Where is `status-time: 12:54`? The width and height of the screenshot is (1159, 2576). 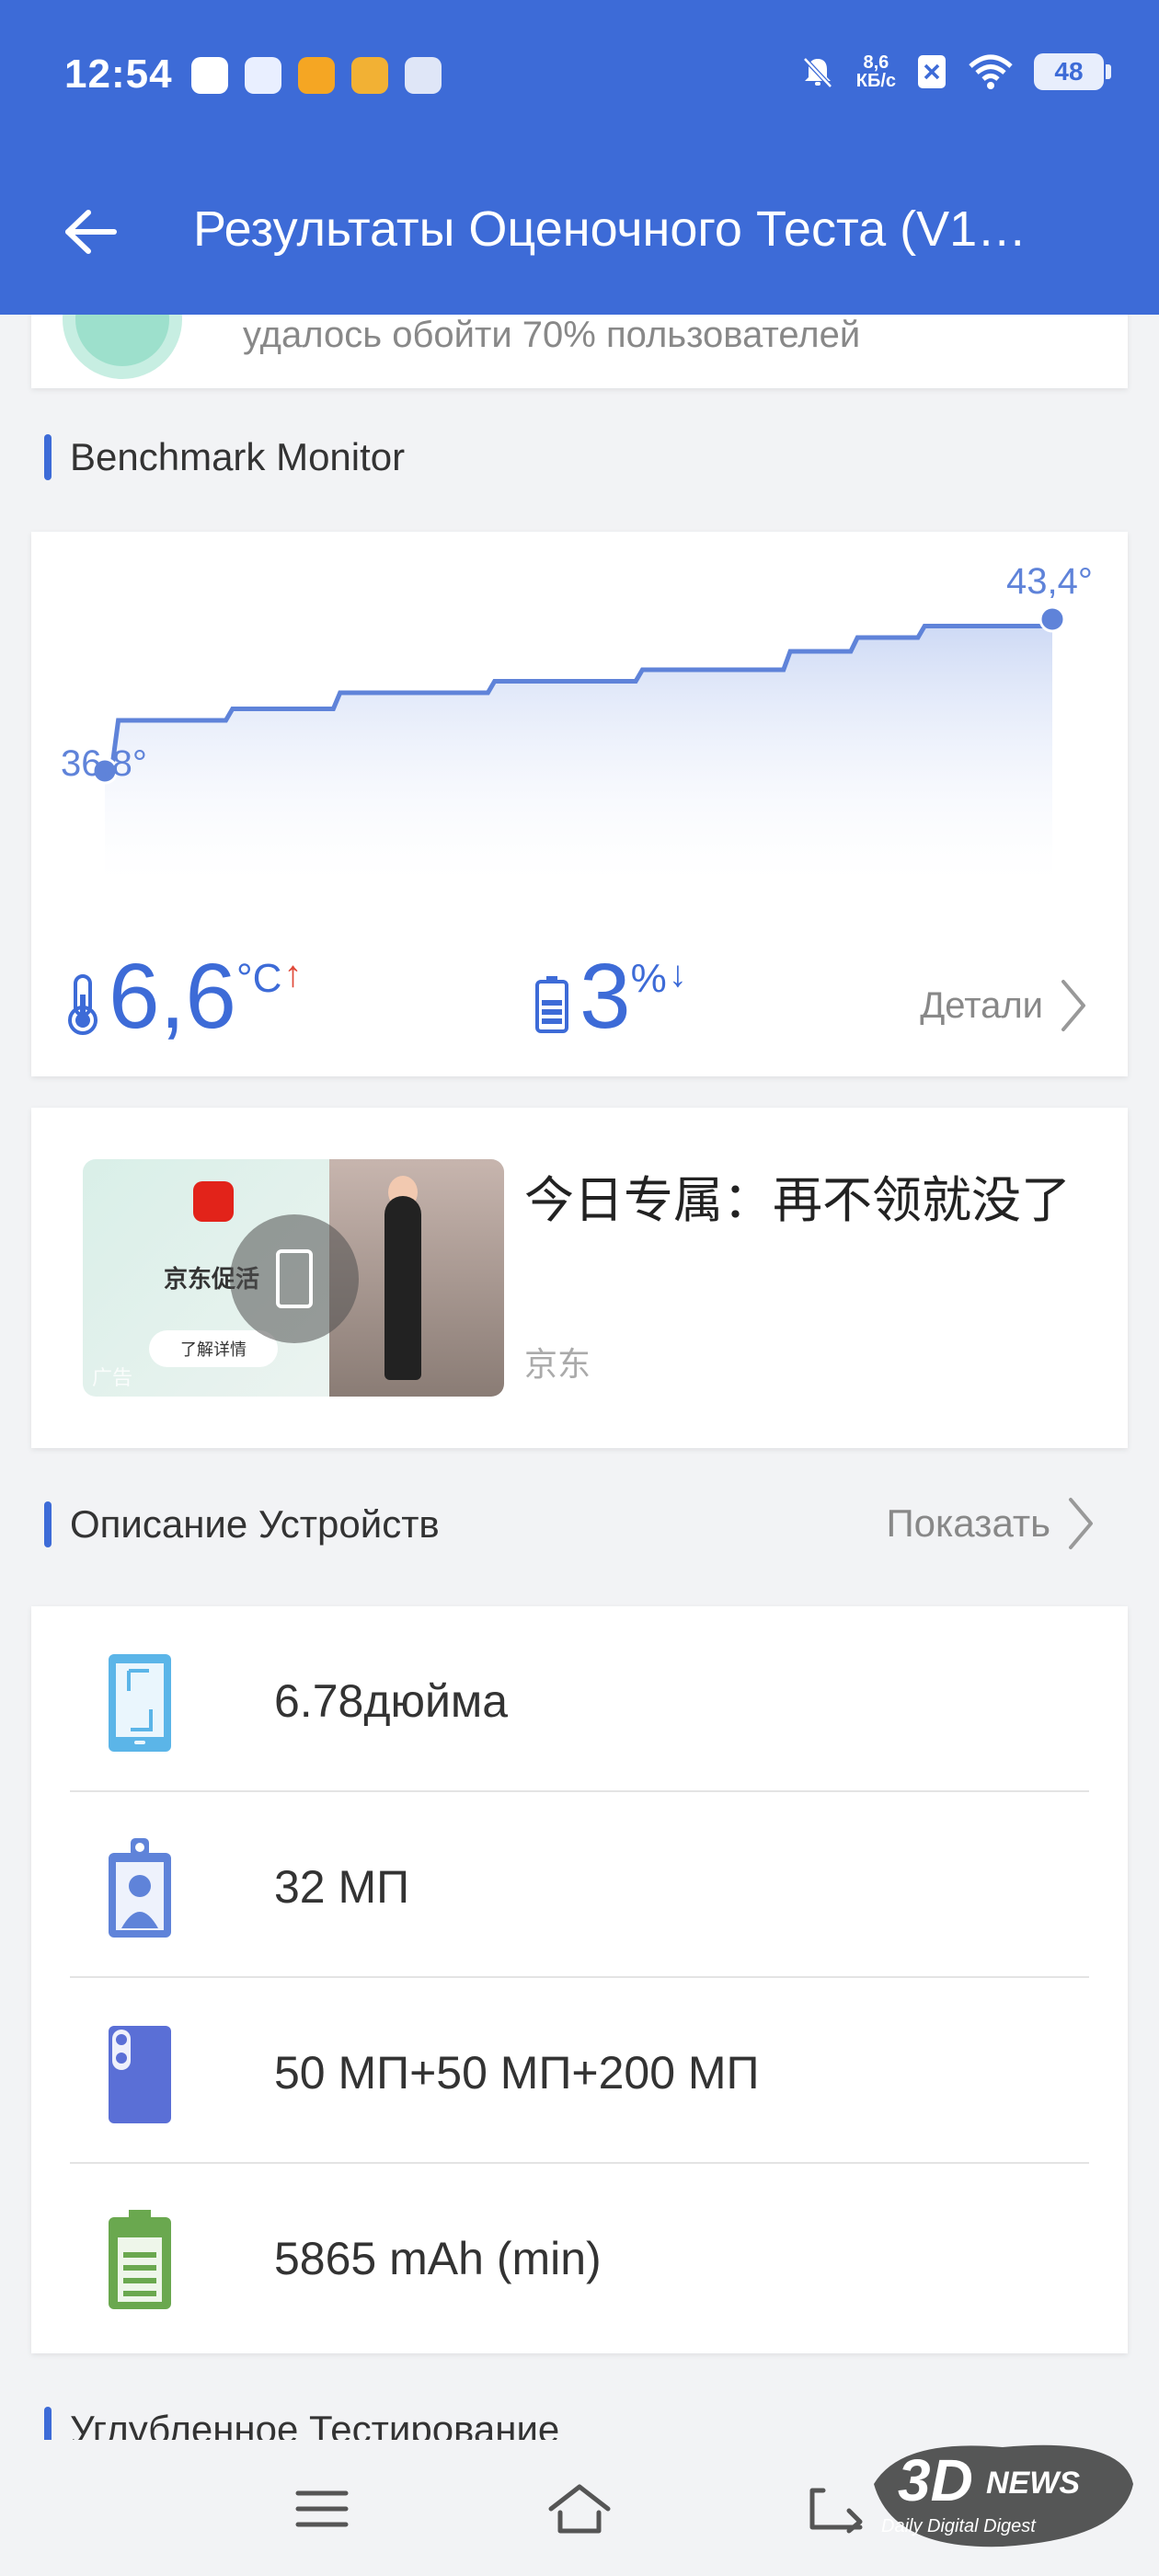 status-time: 12:54 is located at coordinates (118, 74).